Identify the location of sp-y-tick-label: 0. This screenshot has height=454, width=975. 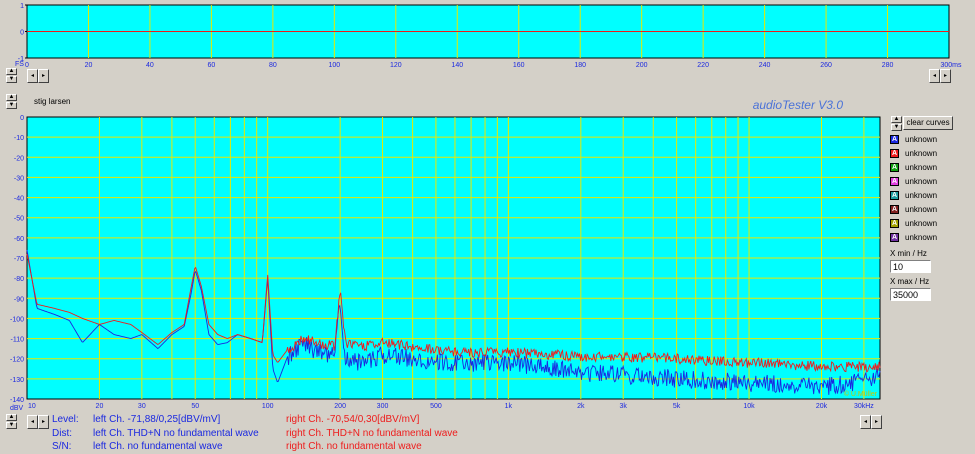
(22, 118).